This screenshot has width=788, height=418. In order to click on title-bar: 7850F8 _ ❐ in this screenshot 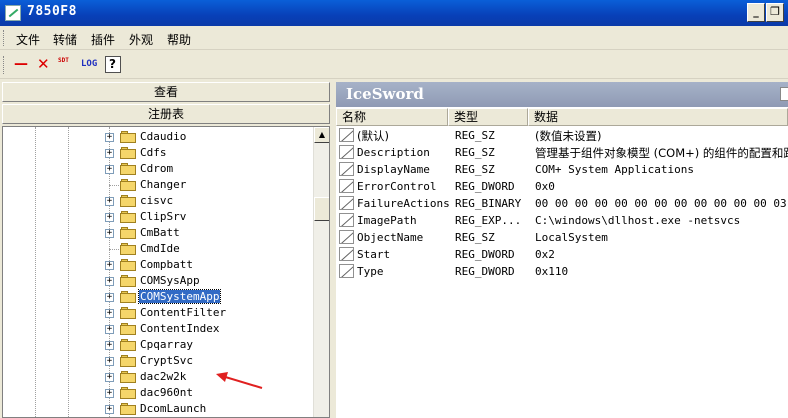, I will do `click(394, 13)`.